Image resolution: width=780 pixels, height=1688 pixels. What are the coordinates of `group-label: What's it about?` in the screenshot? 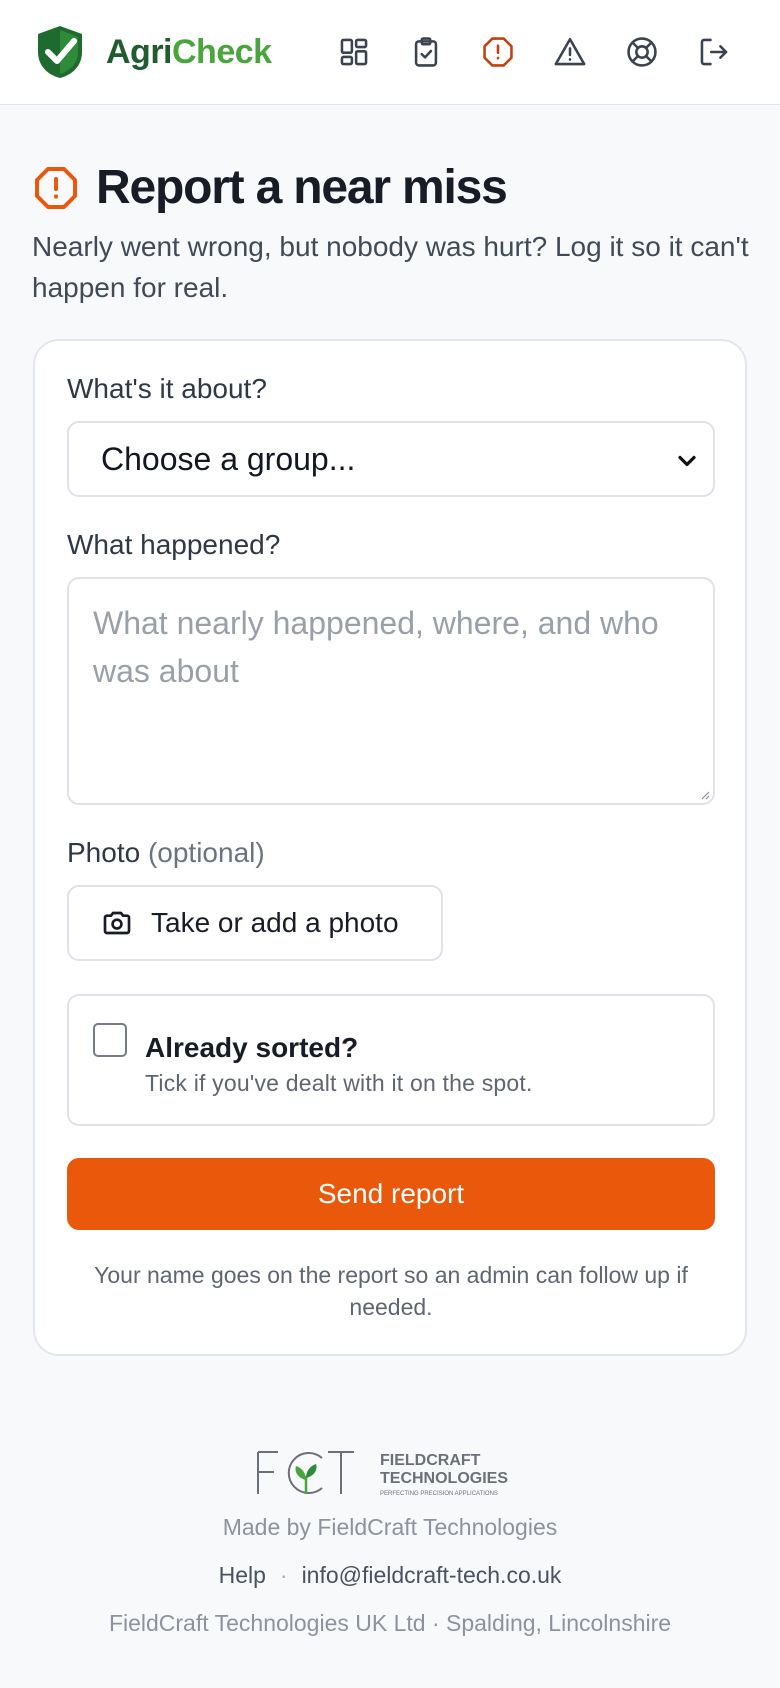 It's located at (167, 388).